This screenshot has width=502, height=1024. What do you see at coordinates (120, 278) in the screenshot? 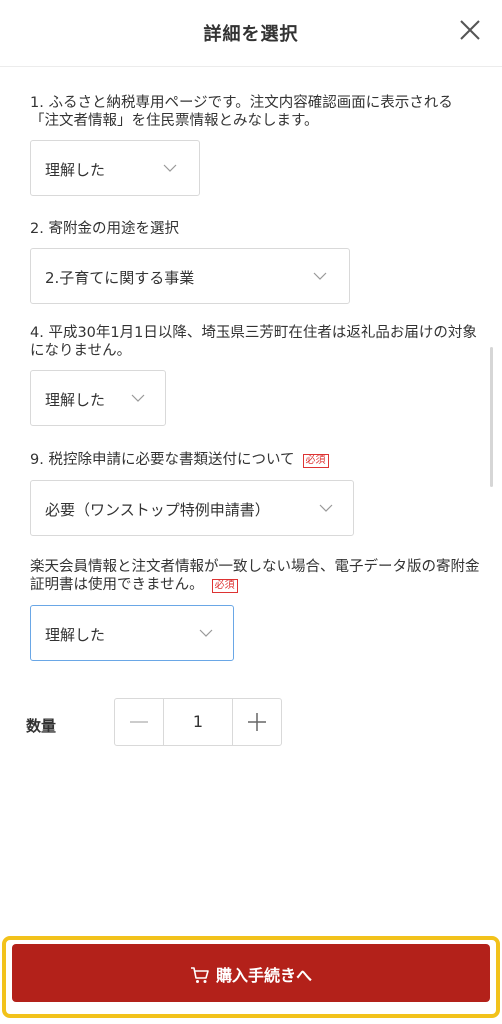
I see `question-2-value: 2.子育てに関する事業` at bounding box center [120, 278].